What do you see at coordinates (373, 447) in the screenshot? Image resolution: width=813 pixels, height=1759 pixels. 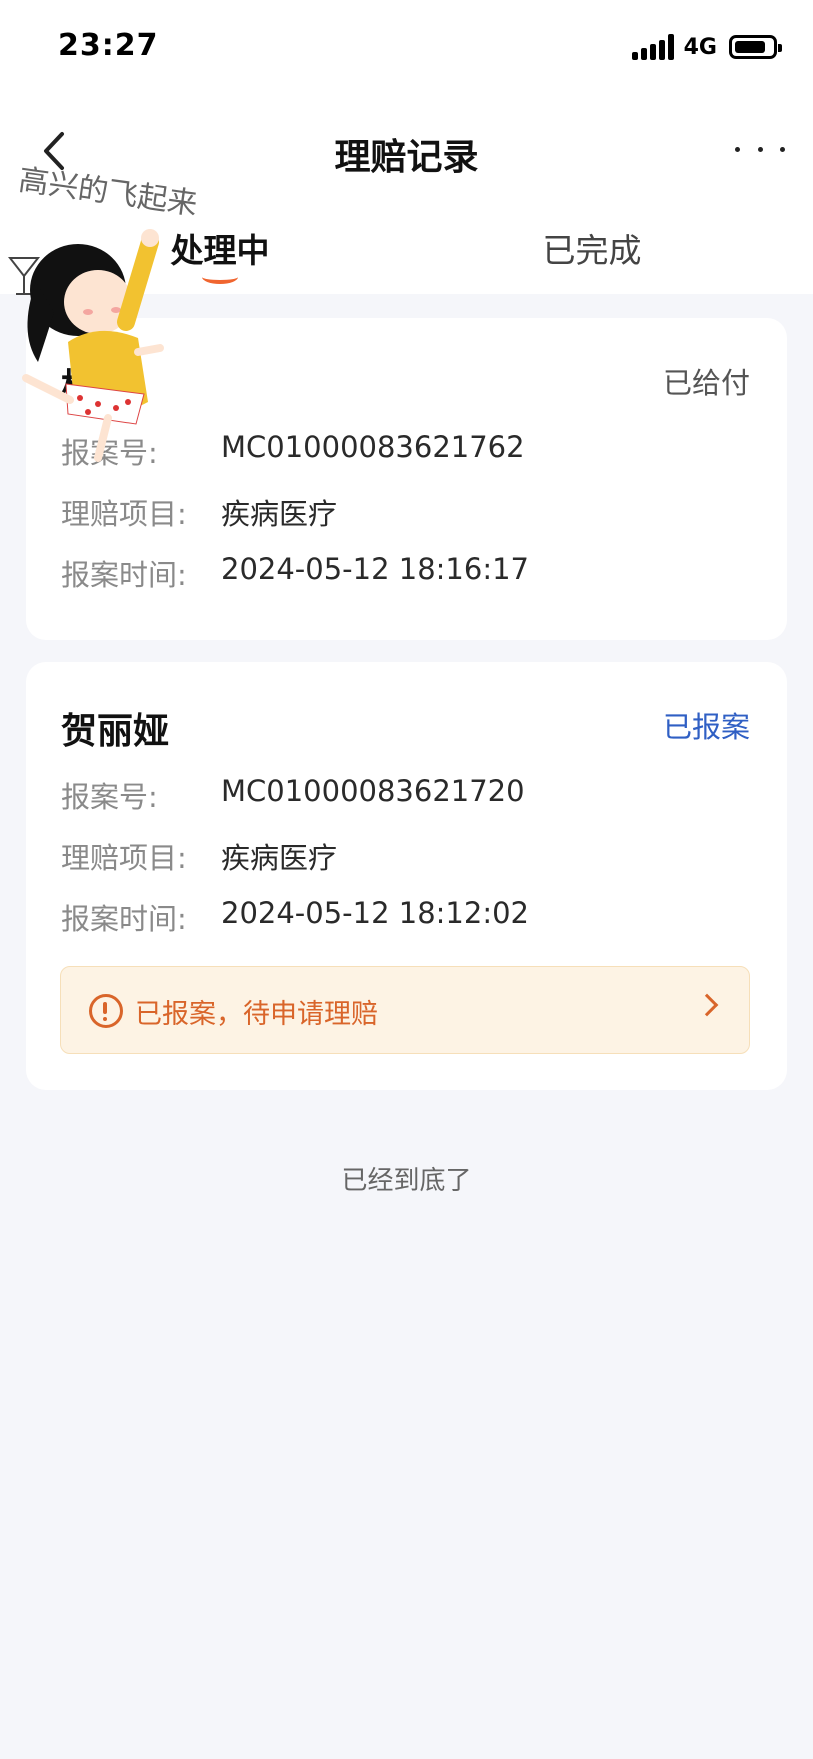 I see `field-value: MC01000083621762` at bounding box center [373, 447].